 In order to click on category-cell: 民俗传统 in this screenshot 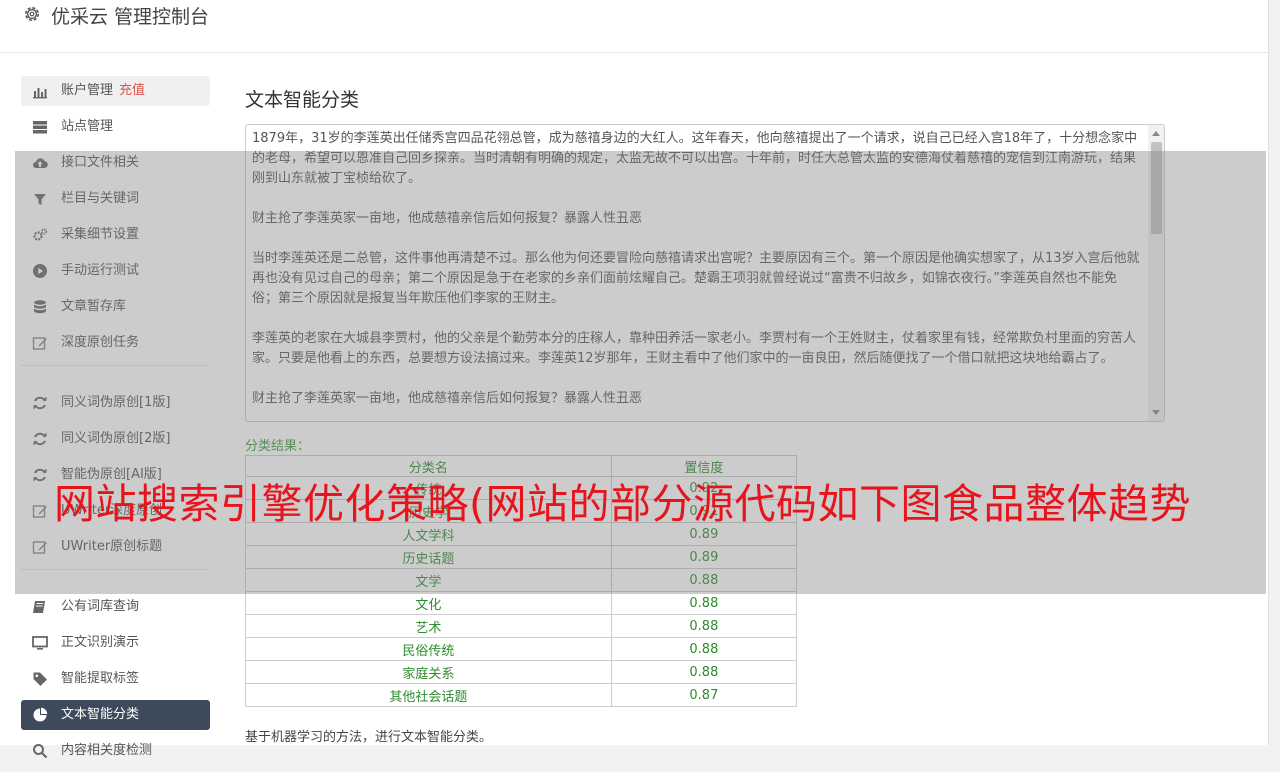, I will do `click(428, 649)`.